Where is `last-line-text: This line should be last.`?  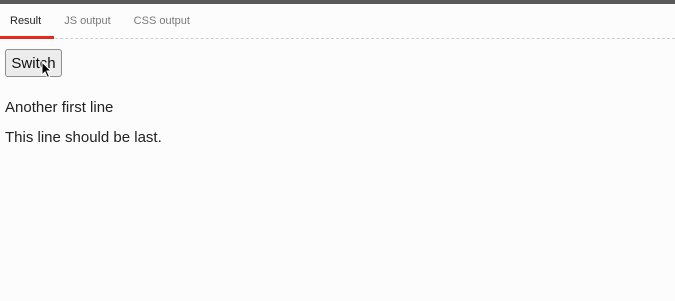 last-line-text: This line should be last. is located at coordinates (83, 137).